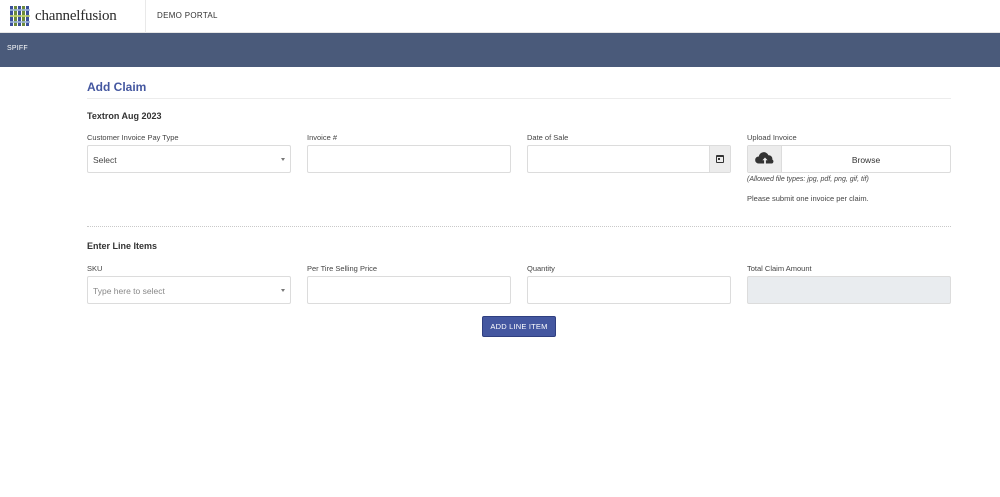 This screenshot has width=1000, height=497. I want to click on upload-invoice-control: Browse, so click(849, 159).